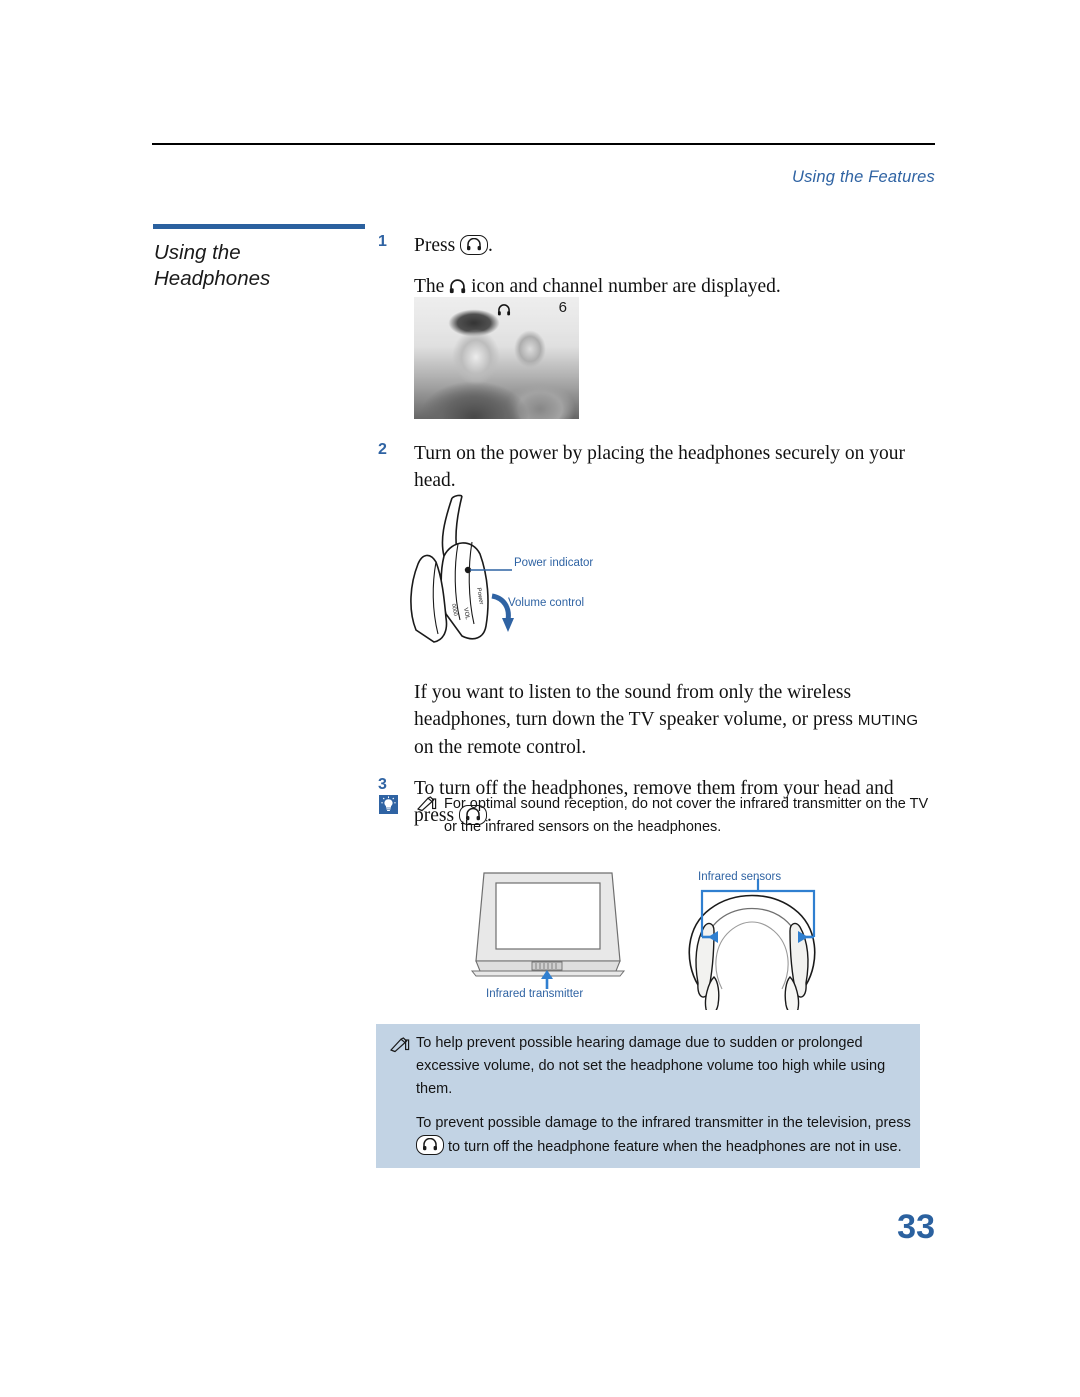 The image size is (1080, 1397). I want to click on section-title-line-1: Using the, so click(197, 252).